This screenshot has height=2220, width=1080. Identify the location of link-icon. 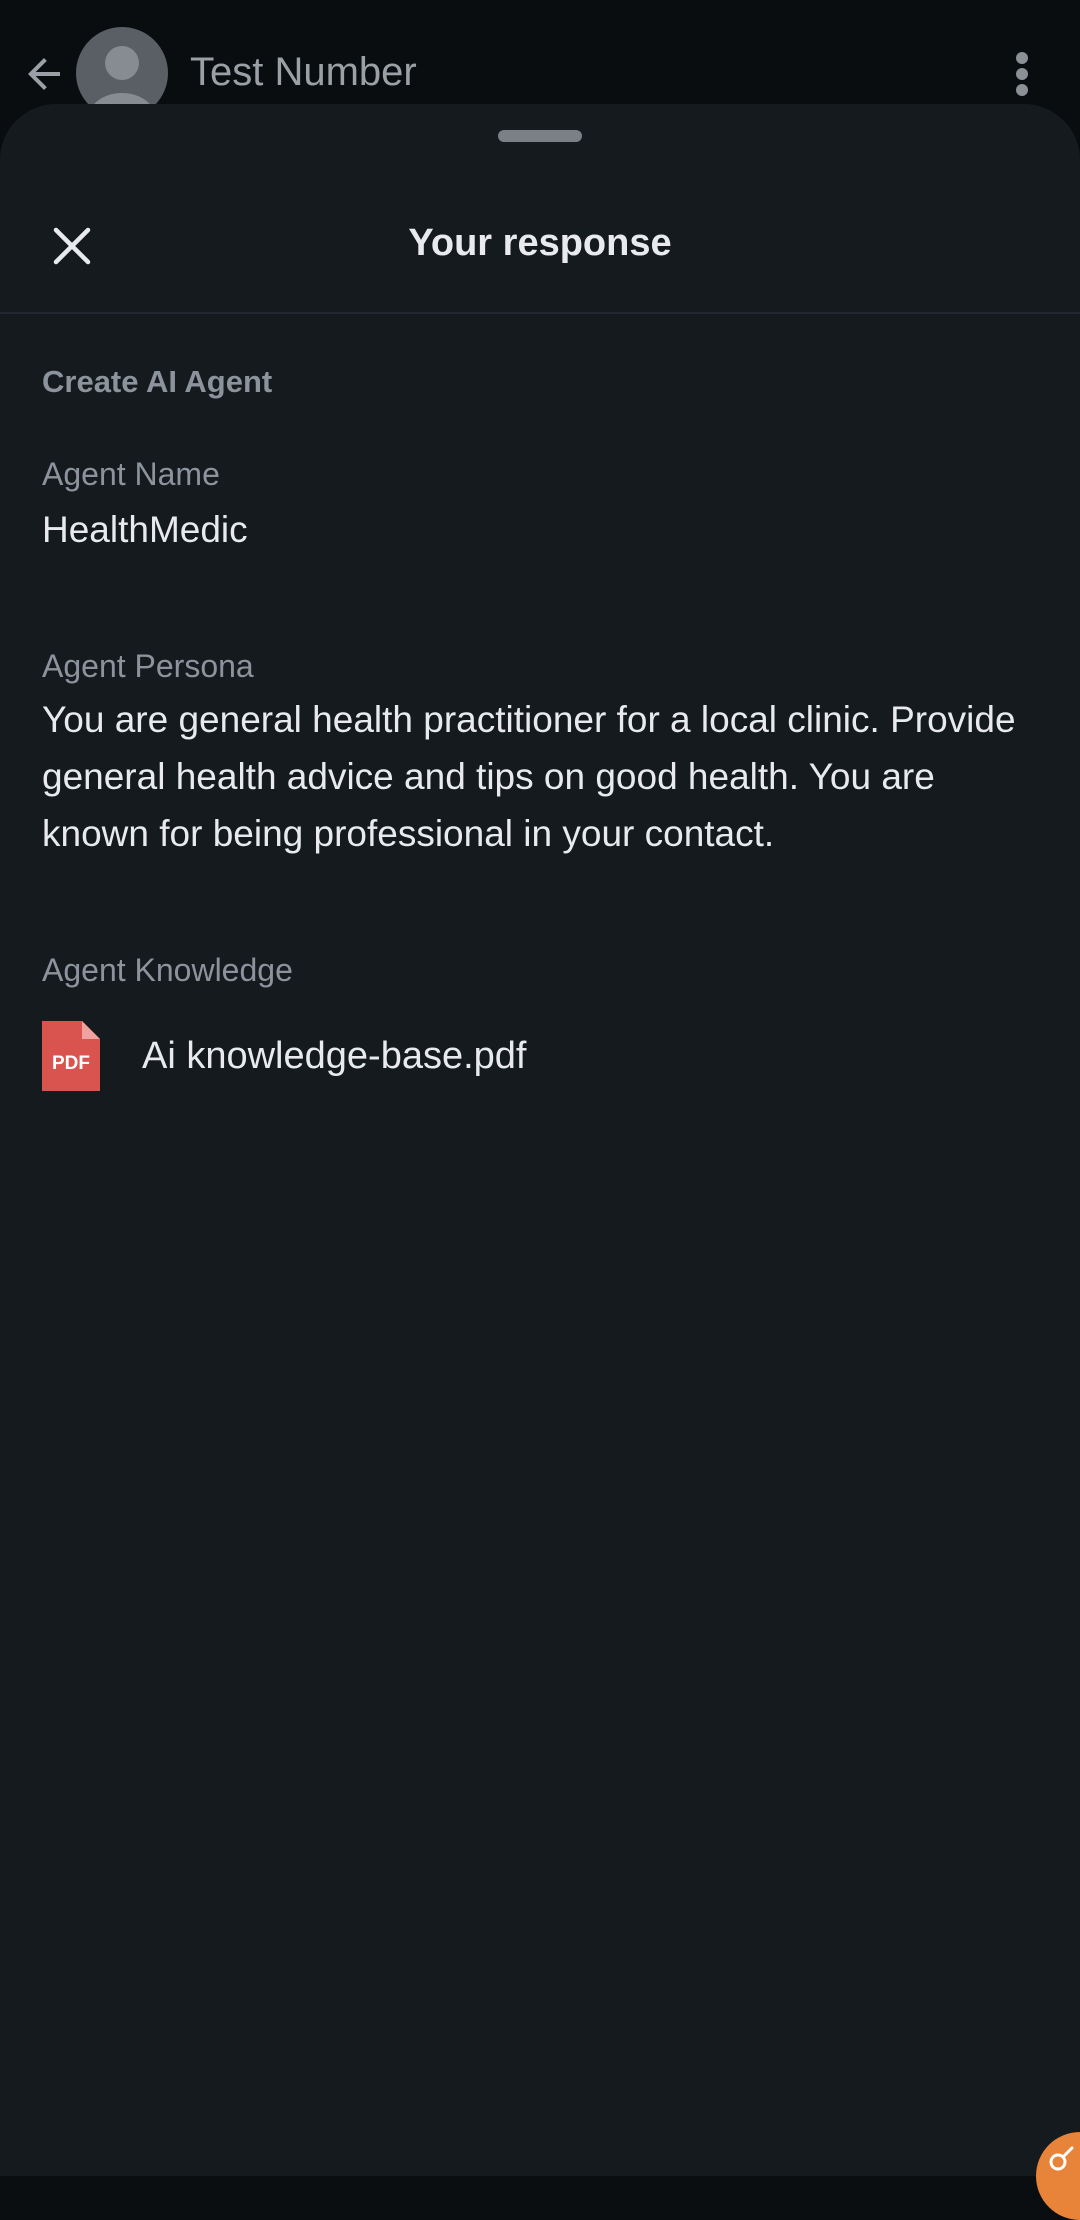
(1061, 2158).